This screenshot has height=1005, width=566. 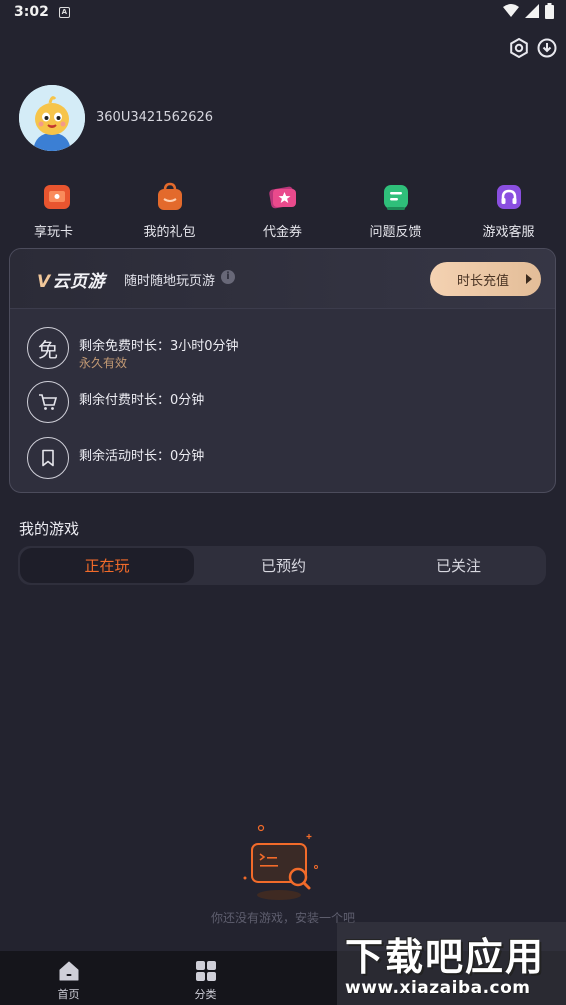 What do you see at coordinates (142, 400) in the screenshot?
I see `paid-time-label: 剩余付费时长：0分钟` at bounding box center [142, 400].